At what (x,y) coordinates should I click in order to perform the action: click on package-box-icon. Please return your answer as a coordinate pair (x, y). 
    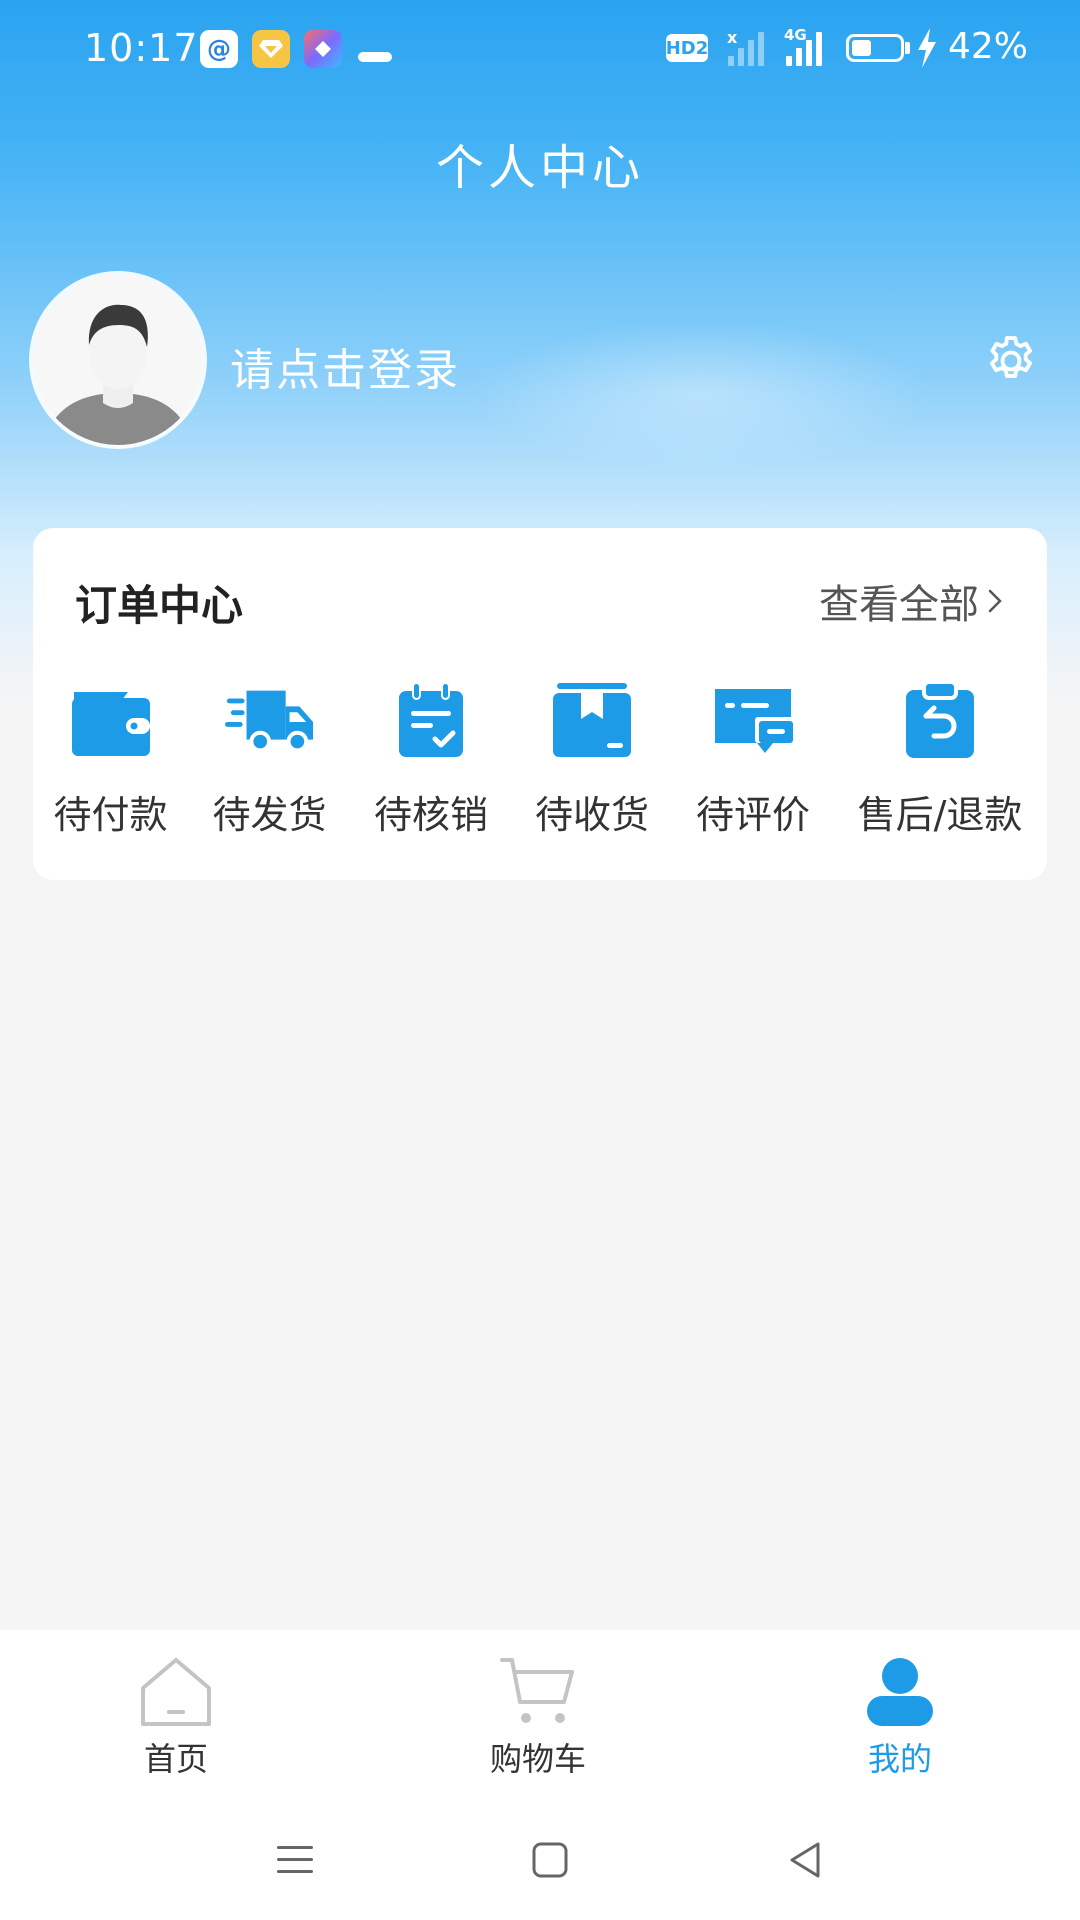
    Looking at the image, I should click on (592, 721).